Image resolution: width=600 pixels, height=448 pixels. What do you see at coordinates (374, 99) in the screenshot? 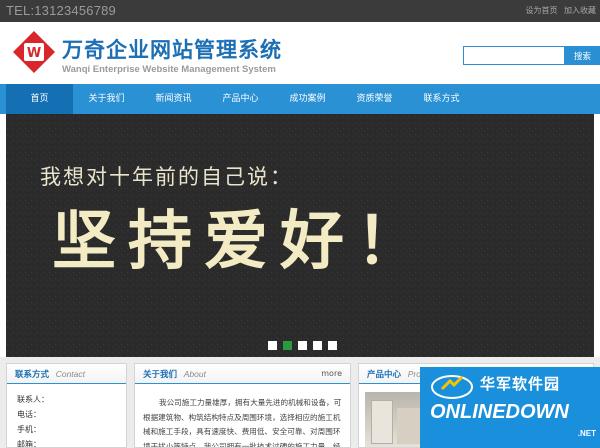
I see `nav-item-honors: 资质荣誉` at bounding box center [374, 99].